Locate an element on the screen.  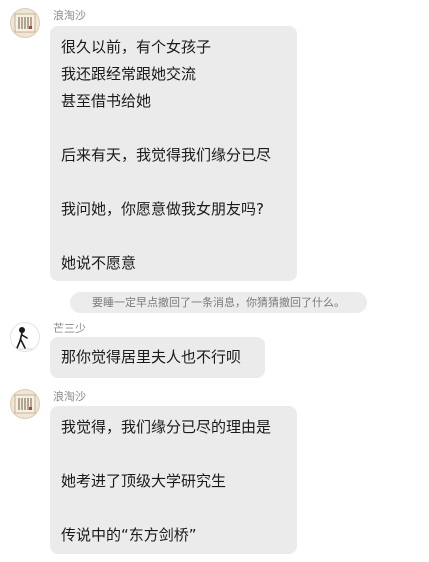
message-text-line: 我问她，你愿意做我女朋友吗? is located at coordinates (162, 209).